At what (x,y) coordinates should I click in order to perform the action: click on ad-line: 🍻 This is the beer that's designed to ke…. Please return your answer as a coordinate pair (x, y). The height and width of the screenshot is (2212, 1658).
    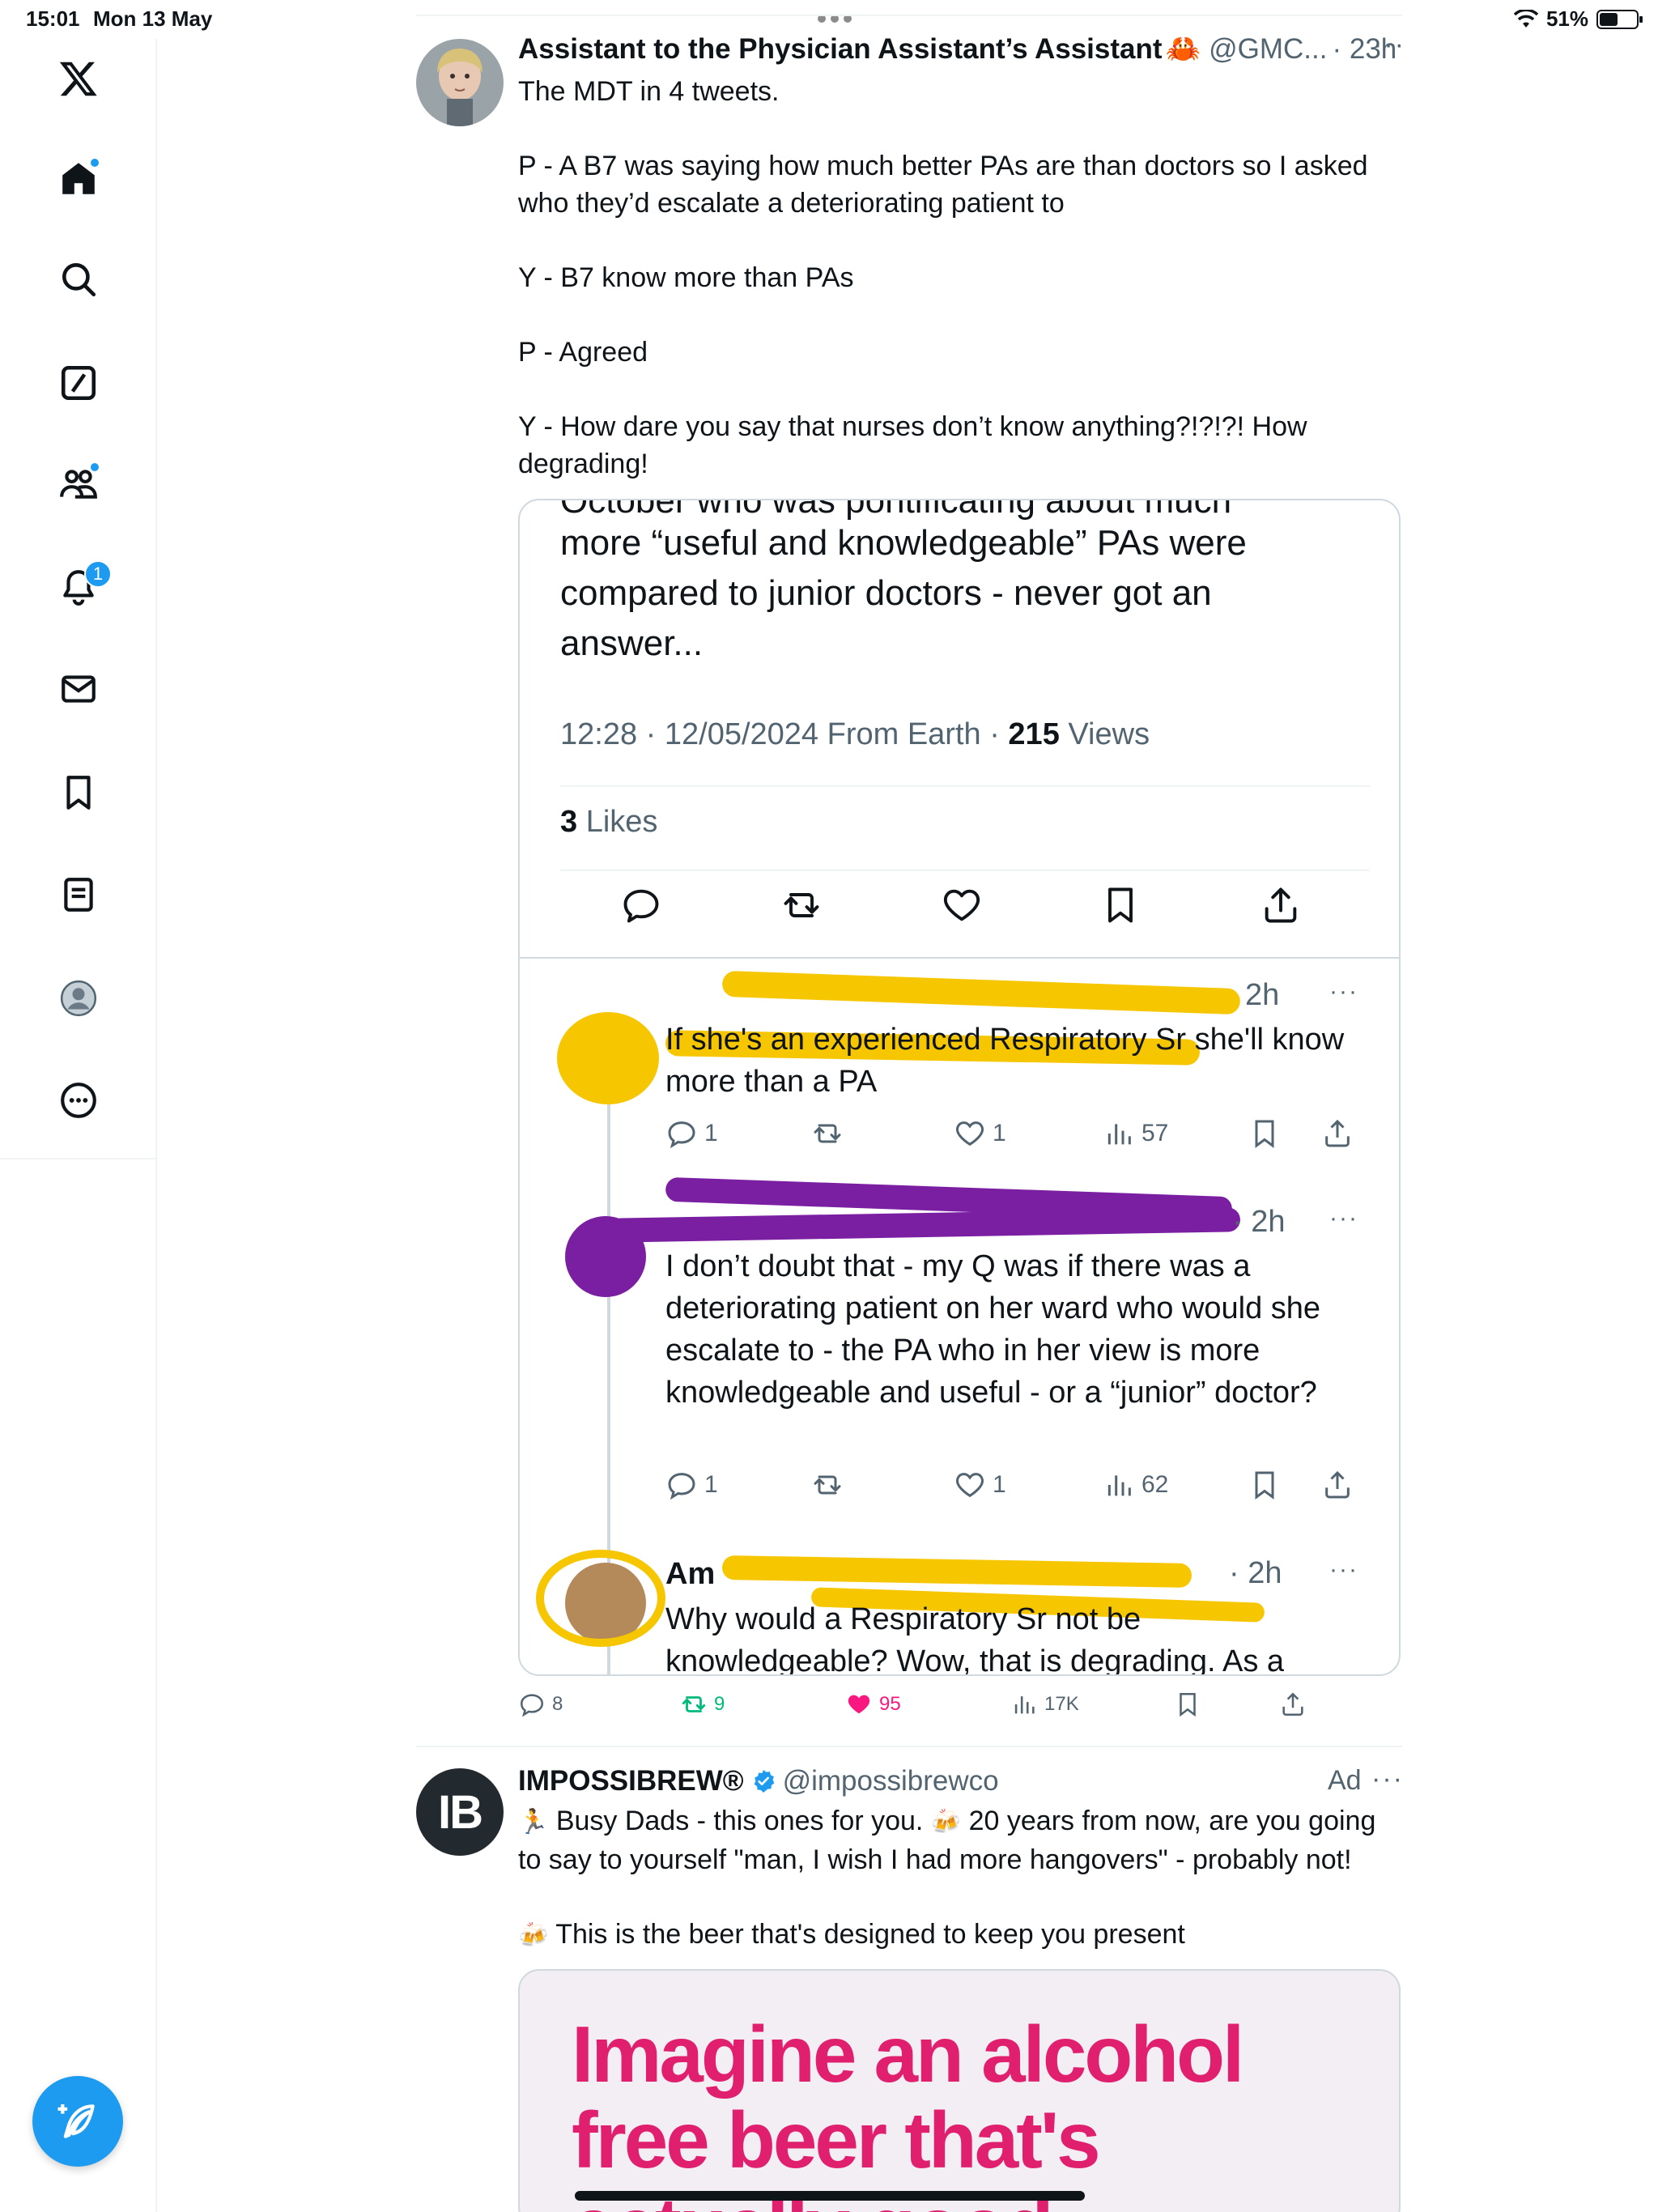
    Looking at the image, I should click on (955, 1936).